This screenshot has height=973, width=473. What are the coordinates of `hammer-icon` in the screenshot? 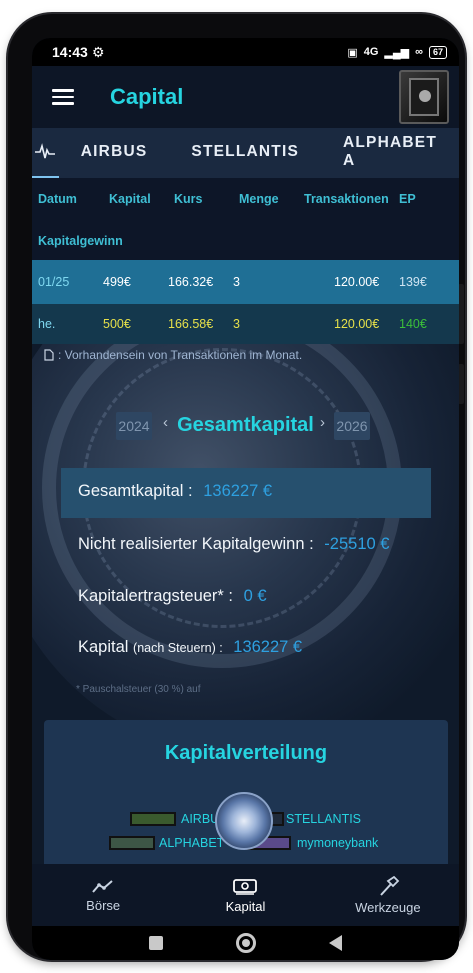 It's located at (390, 885).